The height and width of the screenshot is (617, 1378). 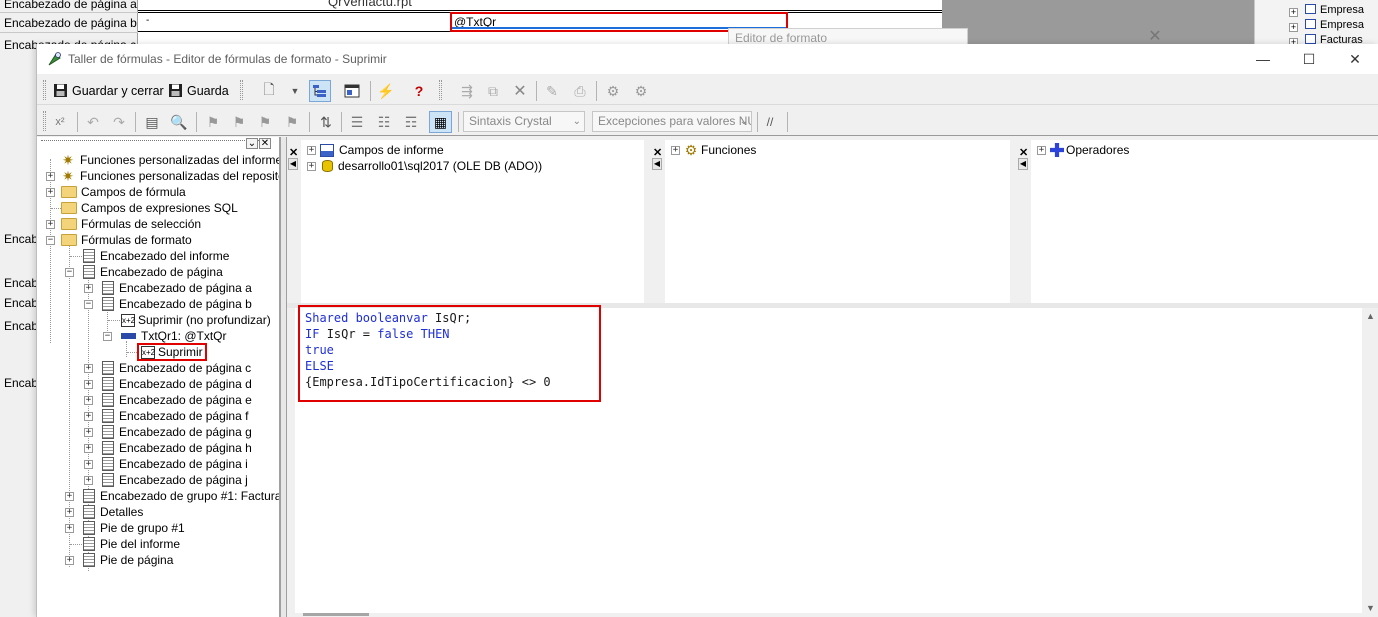 I want to click on check-icon: ✎, so click(x=552, y=91).